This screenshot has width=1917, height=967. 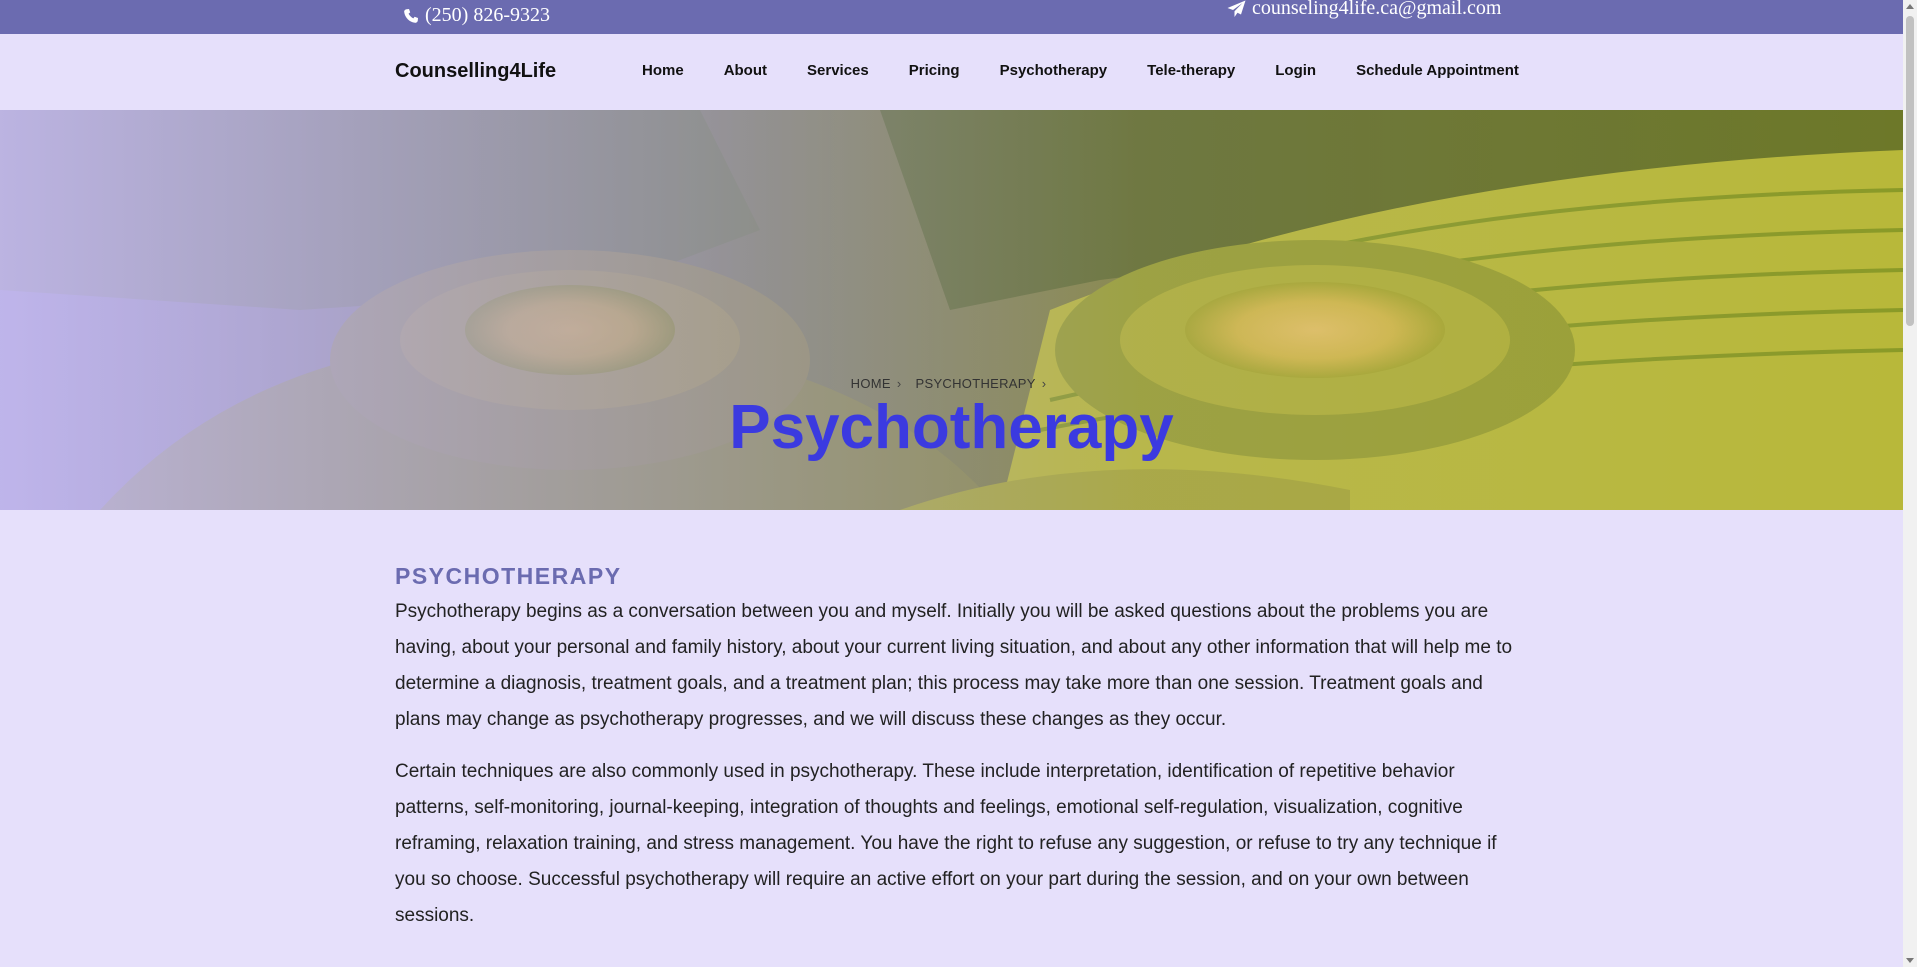 What do you see at coordinates (487, 15) in the screenshot?
I see `phone-number: (250) 826-9323` at bounding box center [487, 15].